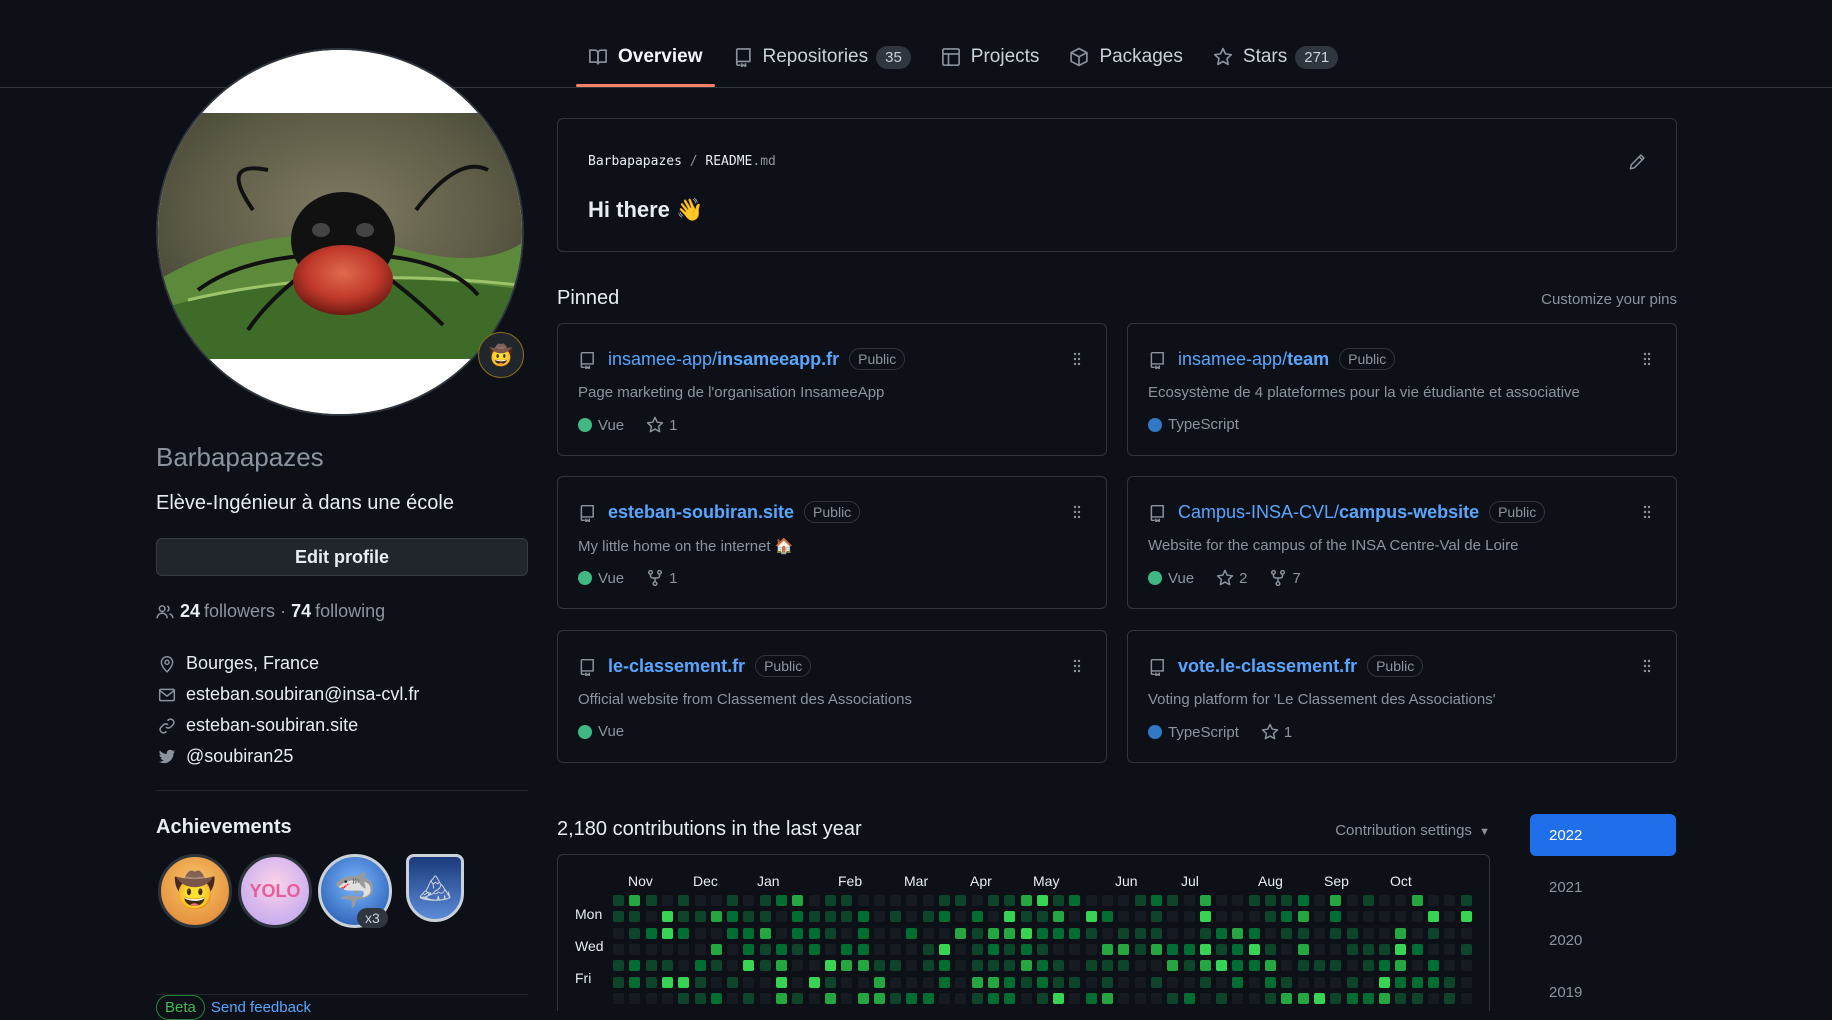 The image size is (1832, 1020). What do you see at coordinates (661, 578) in the screenshot?
I see `repo-forks: 1` at bounding box center [661, 578].